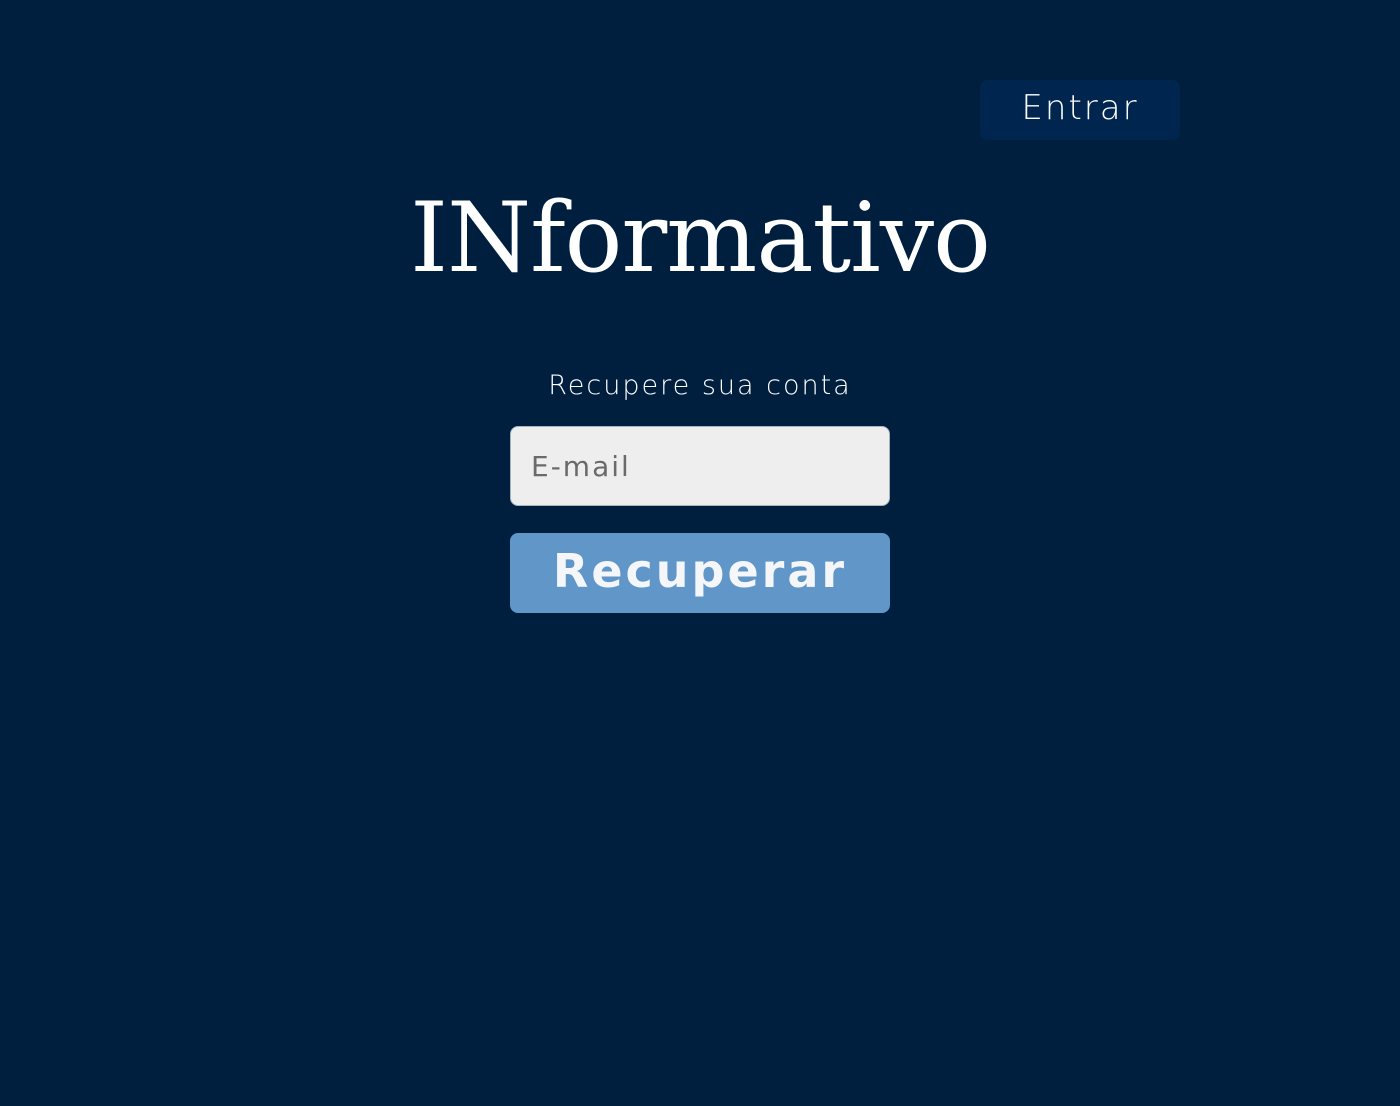  I want to click on email-field, so click(700, 466).